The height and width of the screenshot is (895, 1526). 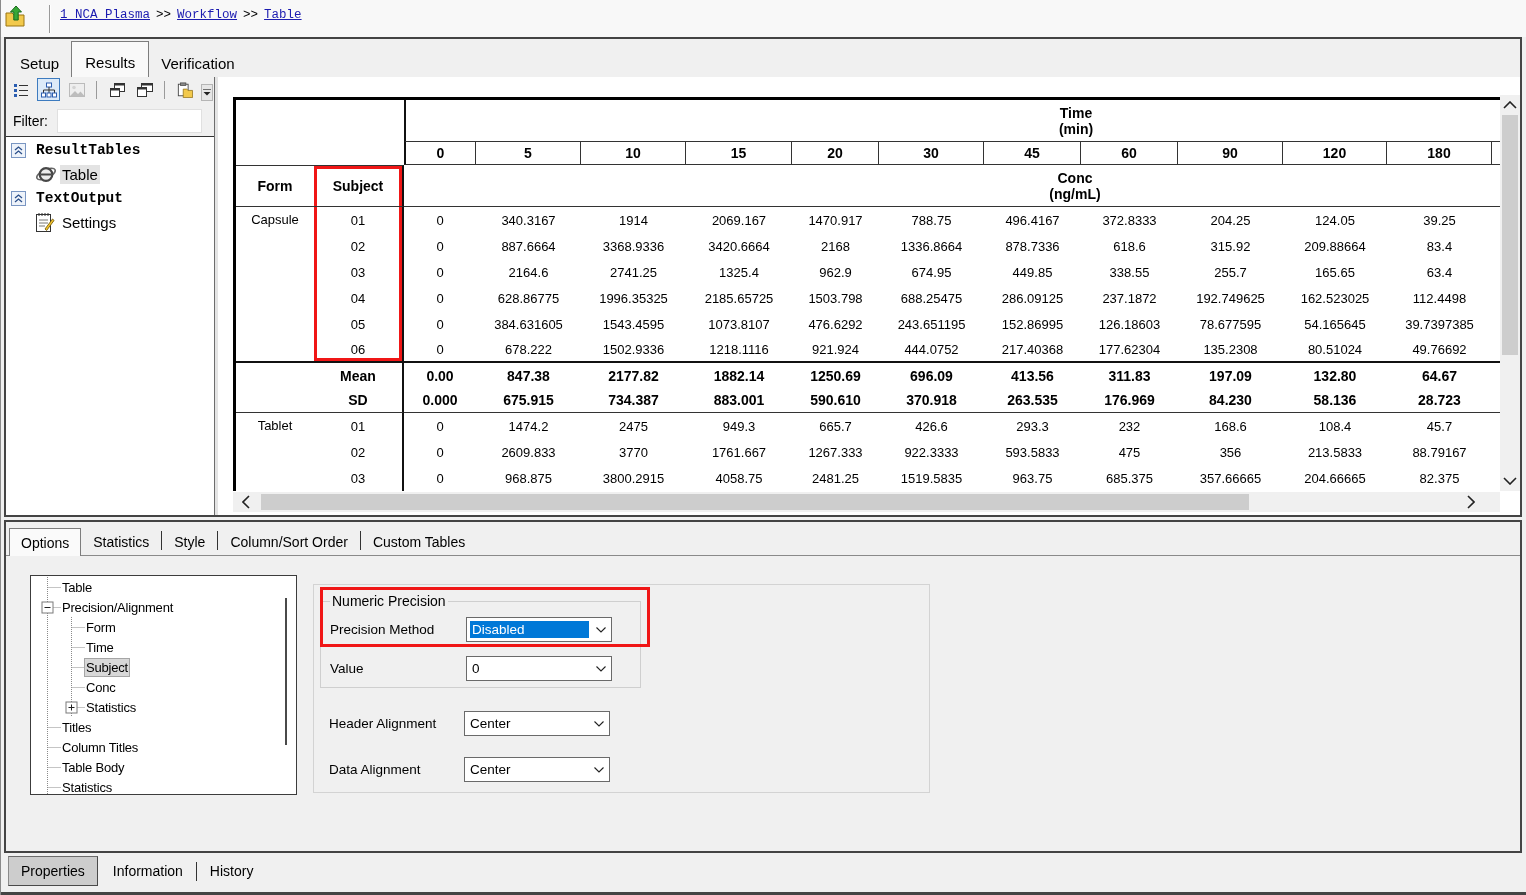 I want to click on column-header: 90, so click(x=1230, y=153).